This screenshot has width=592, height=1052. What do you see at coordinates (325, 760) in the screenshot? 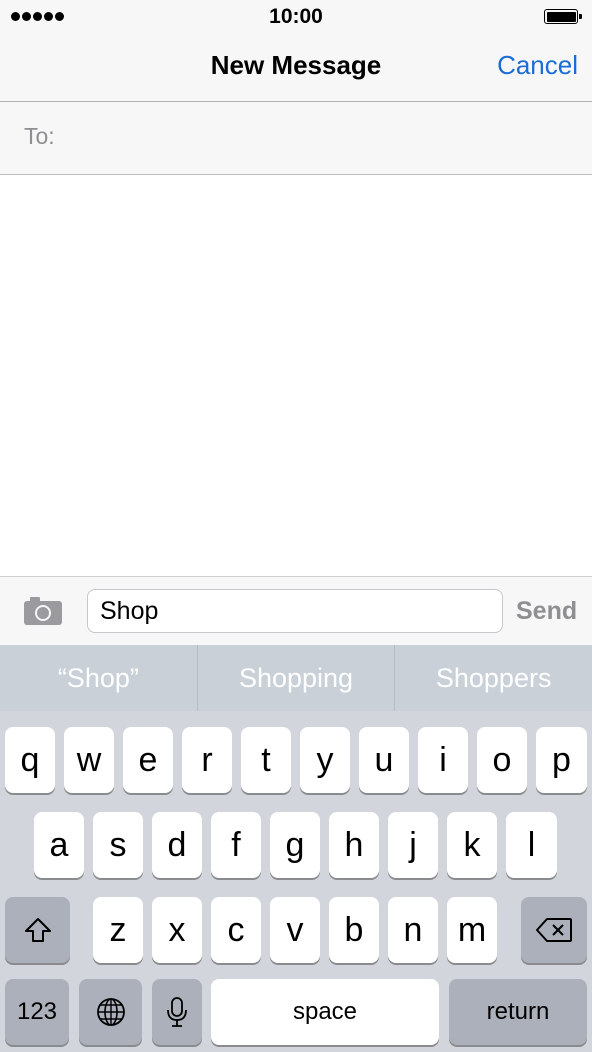
I see `key-y: y` at bounding box center [325, 760].